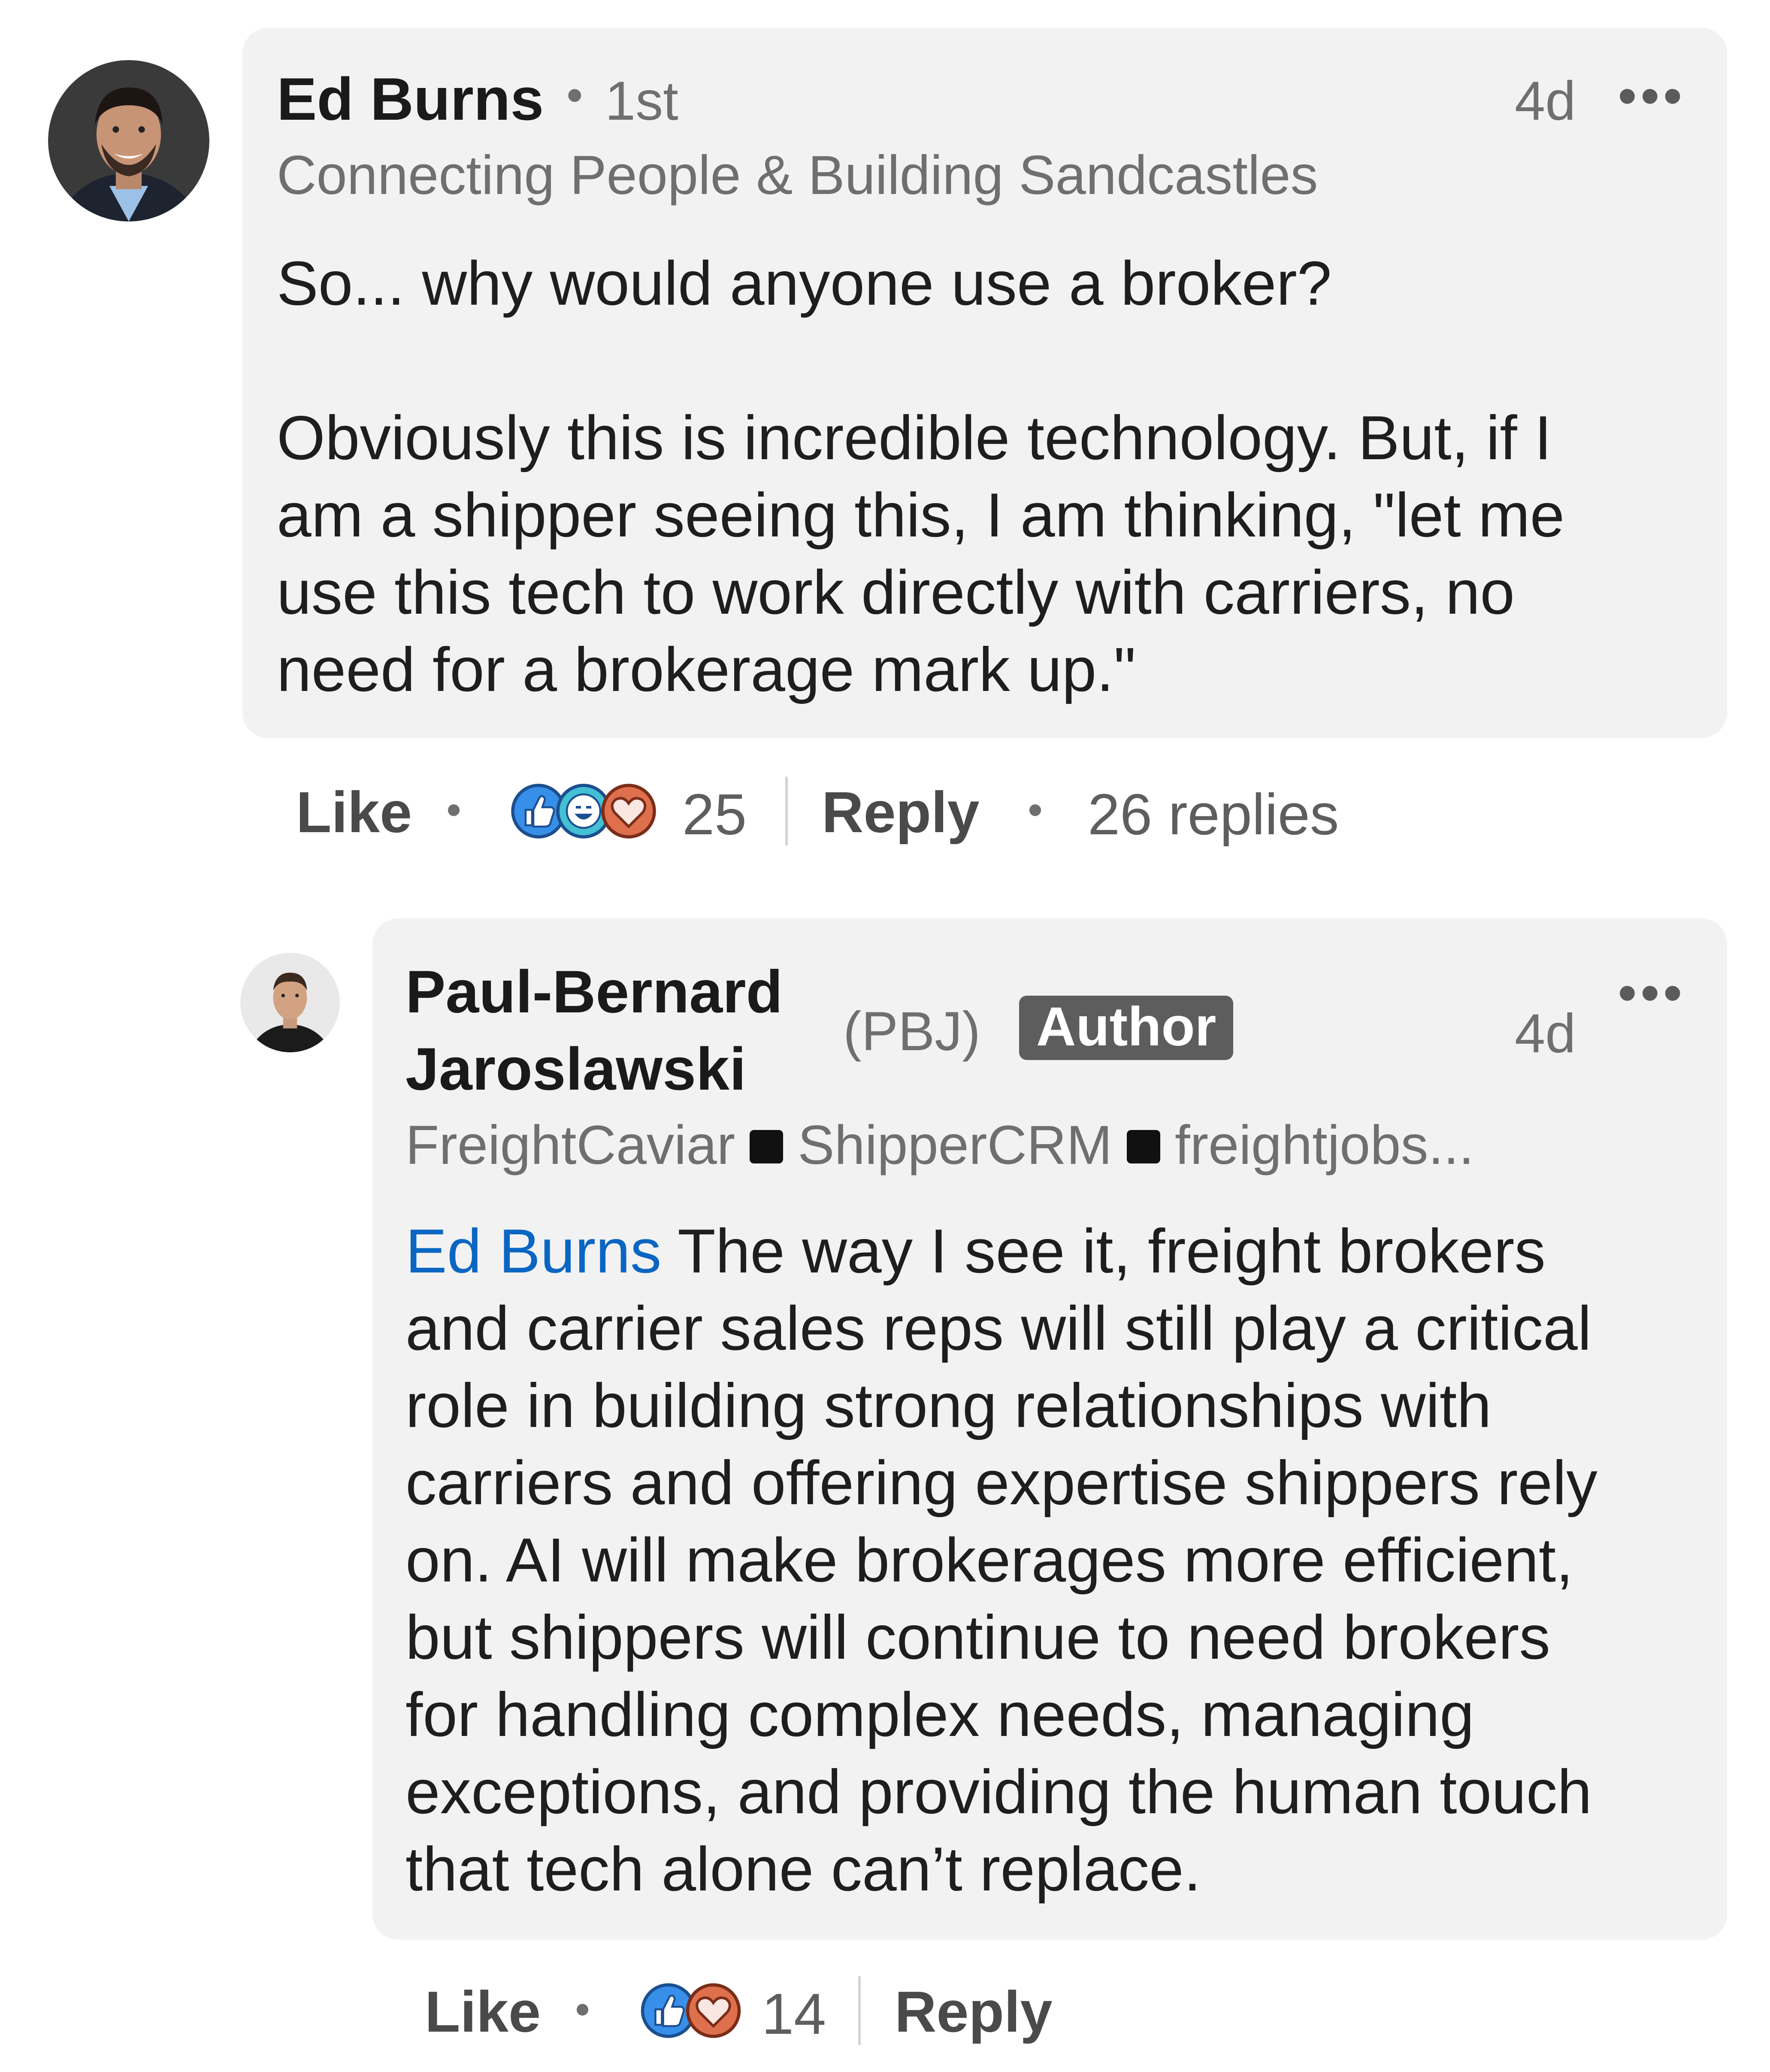 This screenshot has height=2072, width=1770. What do you see at coordinates (410, 99) in the screenshot?
I see `comment-author-name: Ed Burns` at bounding box center [410, 99].